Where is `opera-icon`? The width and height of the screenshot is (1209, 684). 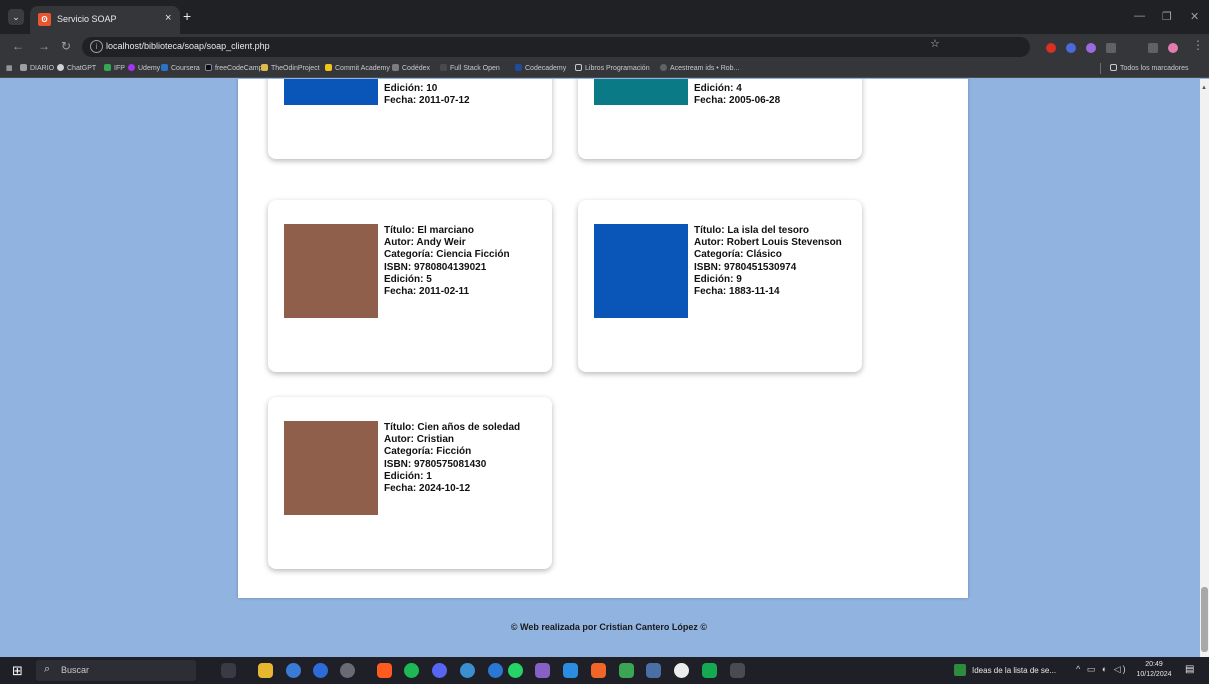 opera-icon is located at coordinates (384, 670).